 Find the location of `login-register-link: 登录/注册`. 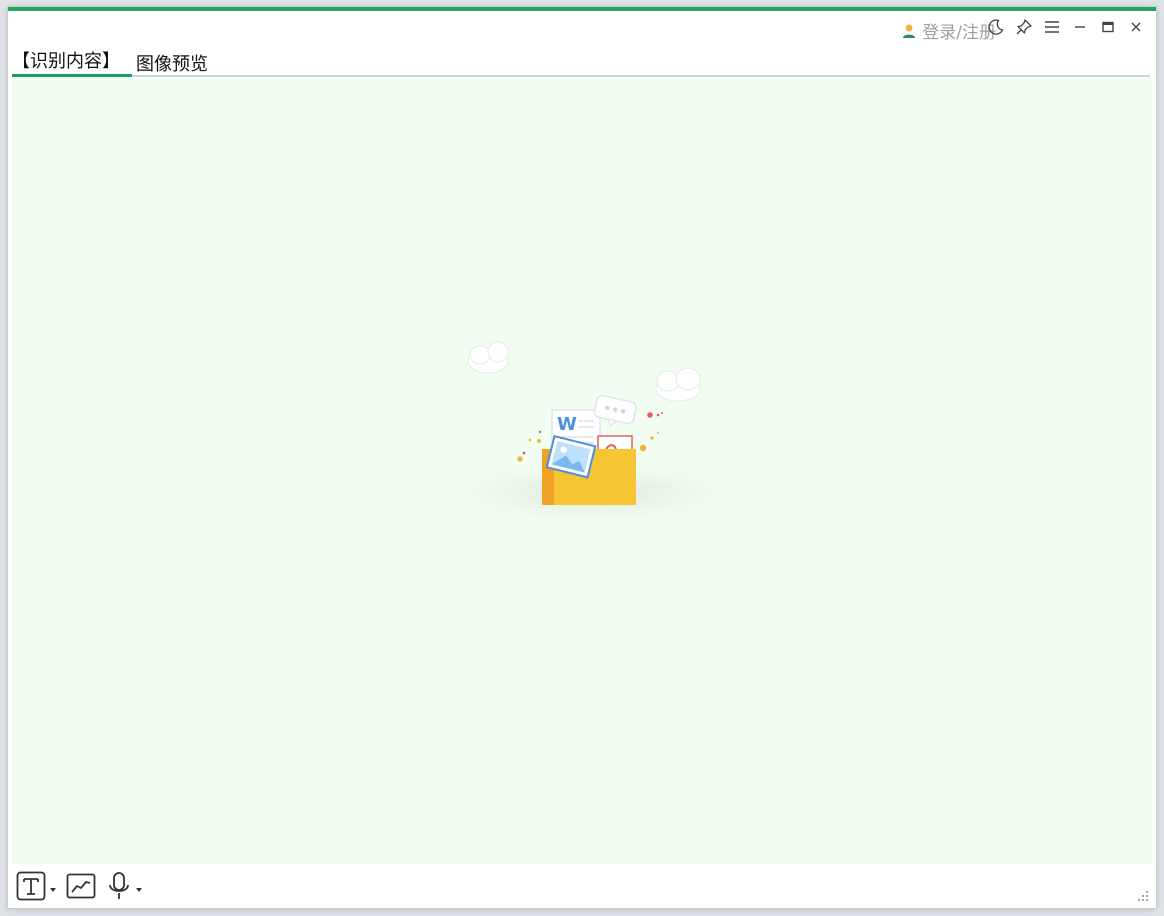

login-register-link: 登录/注册 is located at coordinates (949, 30).